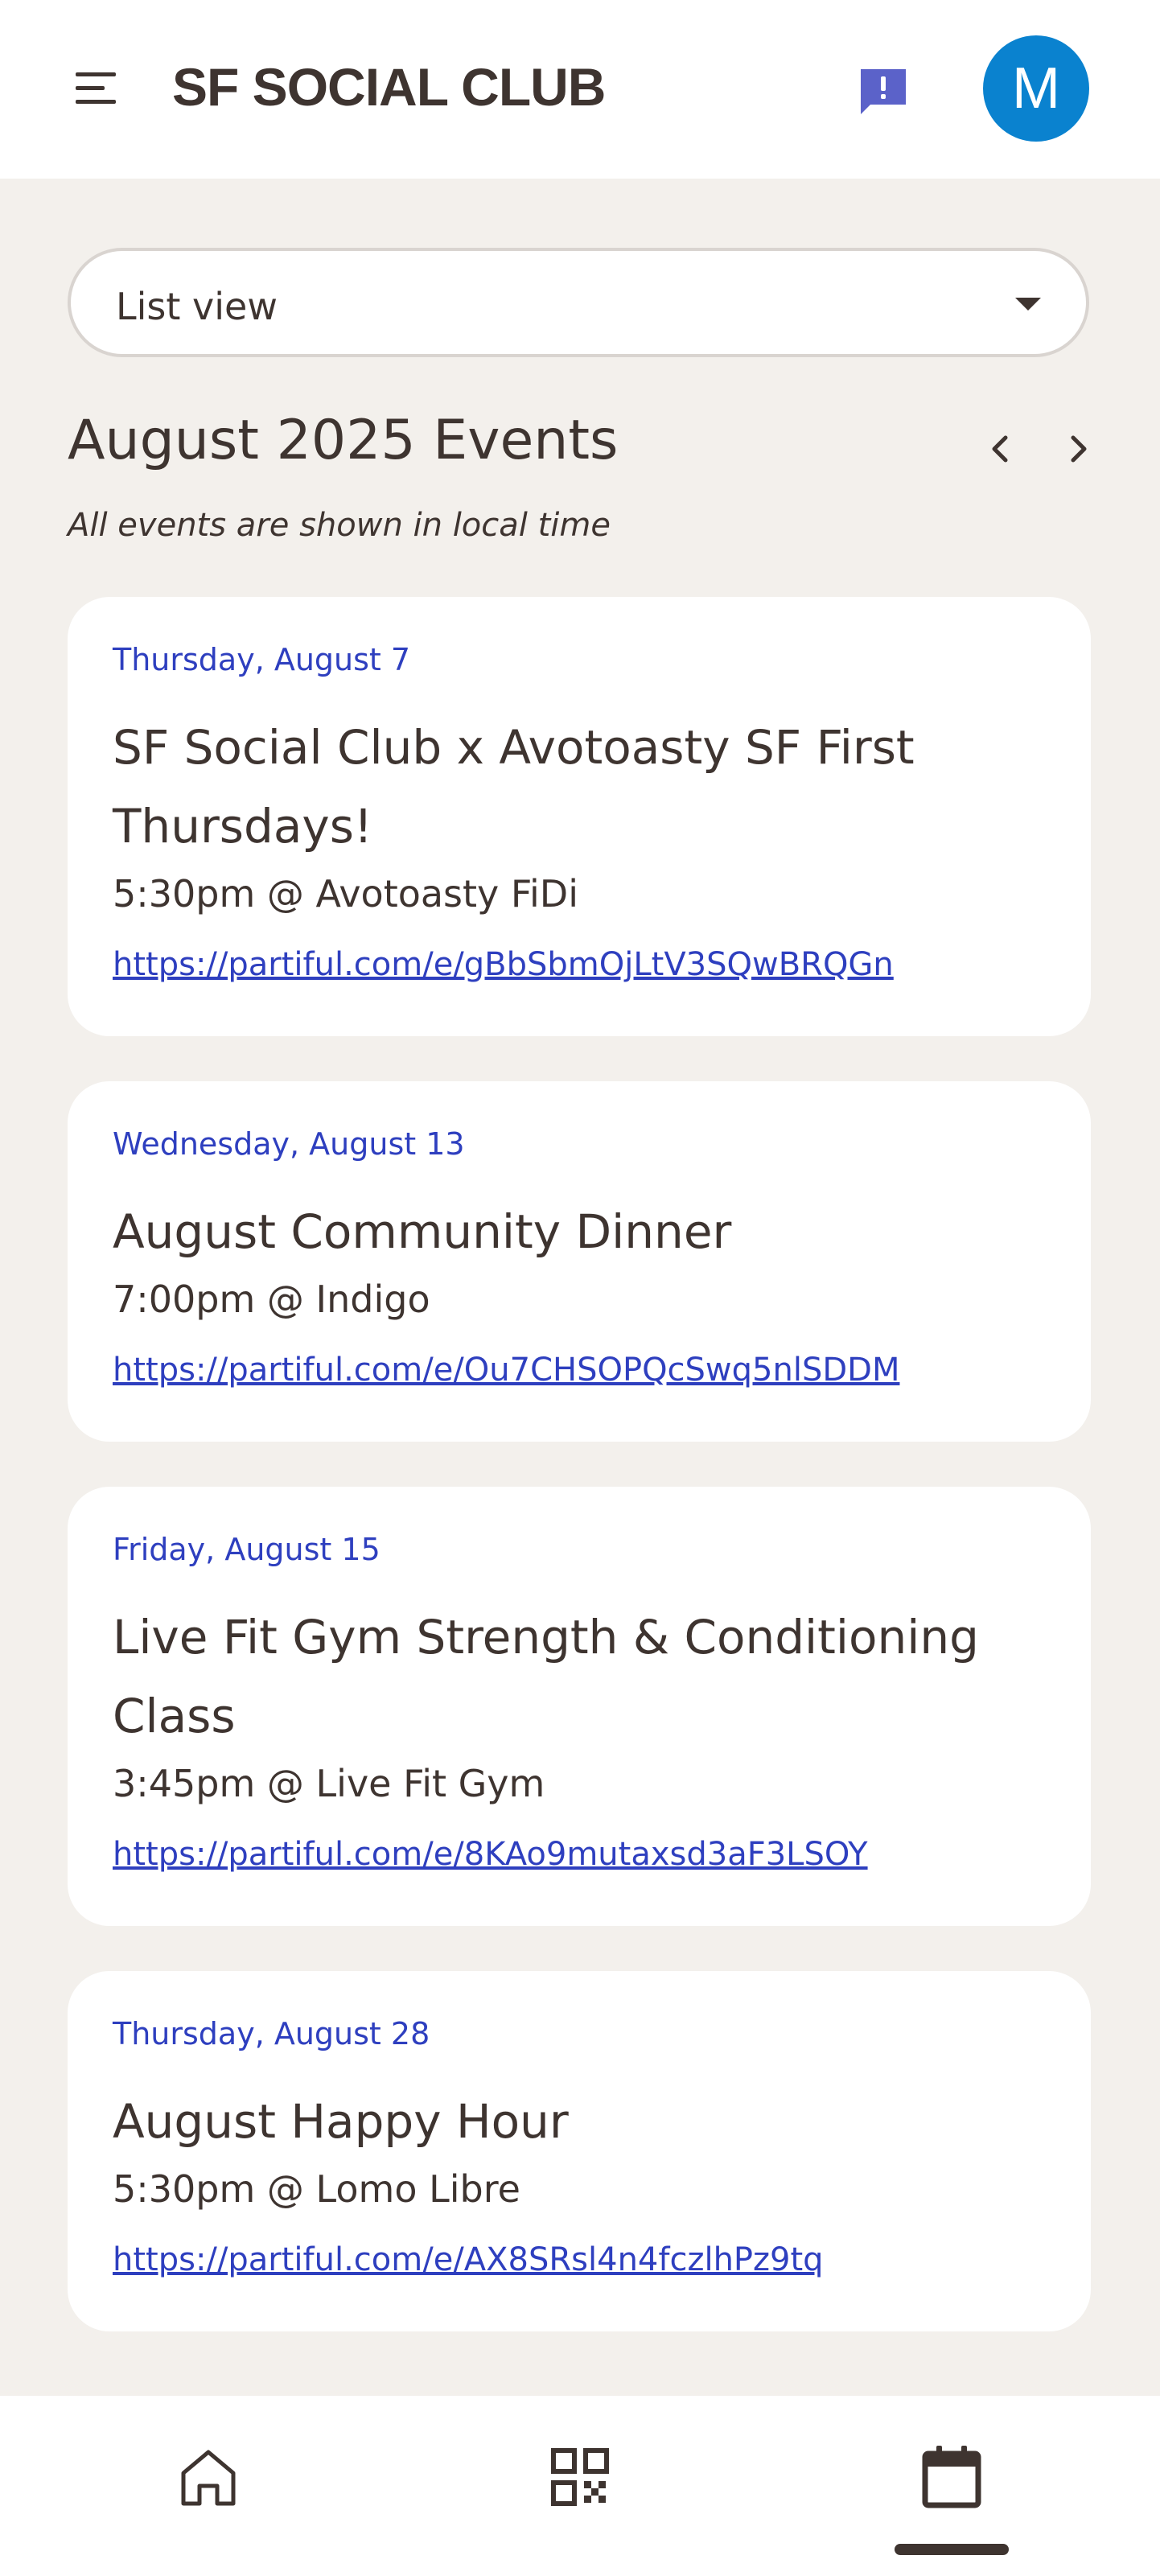 This screenshot has width=1160, height=2576. What do you see at coordinates (422, 1231) in the screenshot?
I see `event-title: August Community Dinner` at bounding box center [422, 1231].